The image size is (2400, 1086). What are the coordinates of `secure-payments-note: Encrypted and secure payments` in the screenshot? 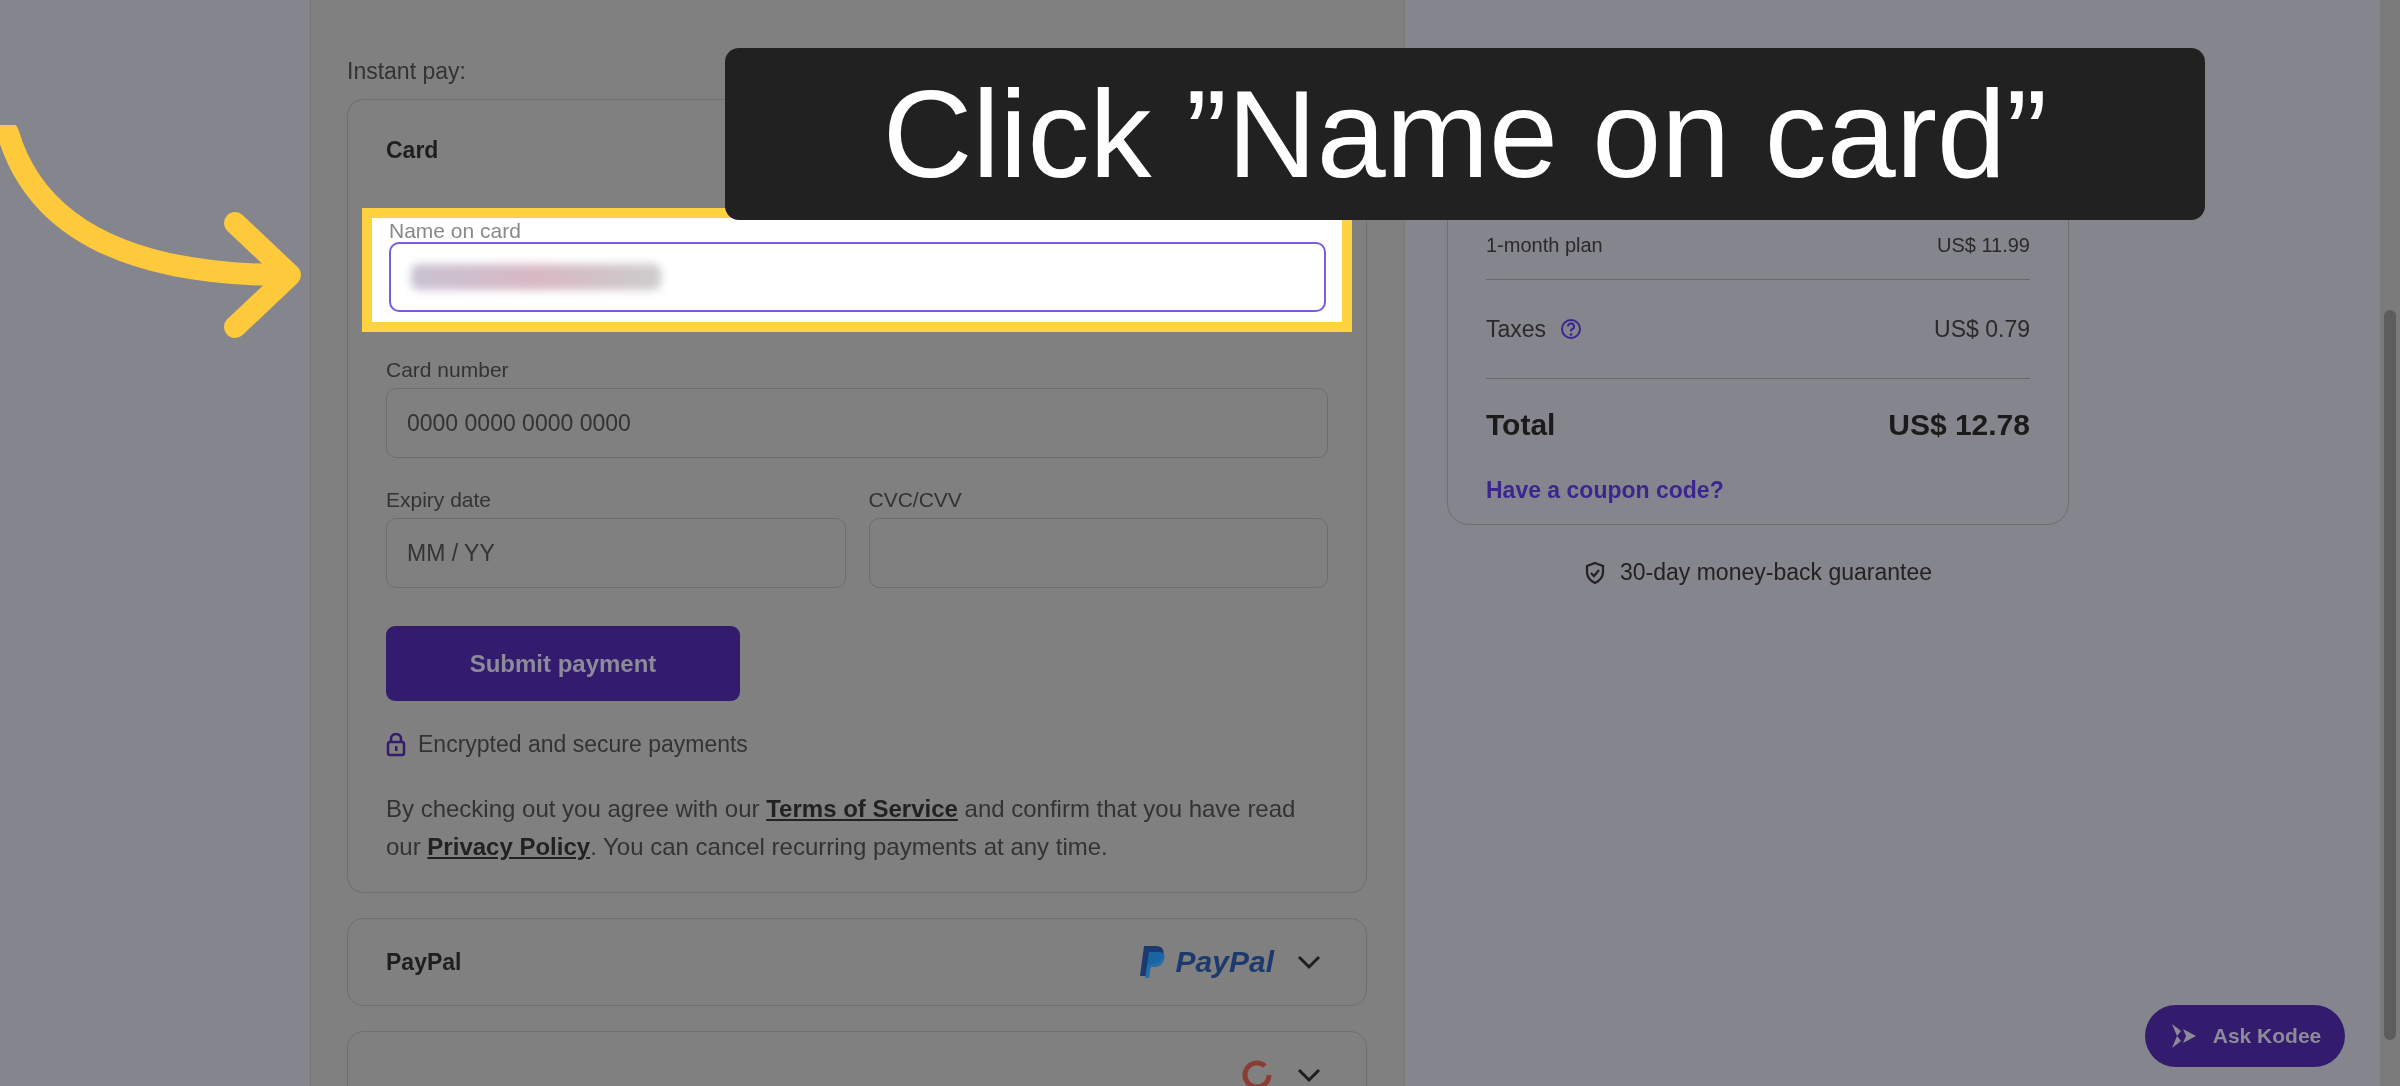 It's located at (583, 744).